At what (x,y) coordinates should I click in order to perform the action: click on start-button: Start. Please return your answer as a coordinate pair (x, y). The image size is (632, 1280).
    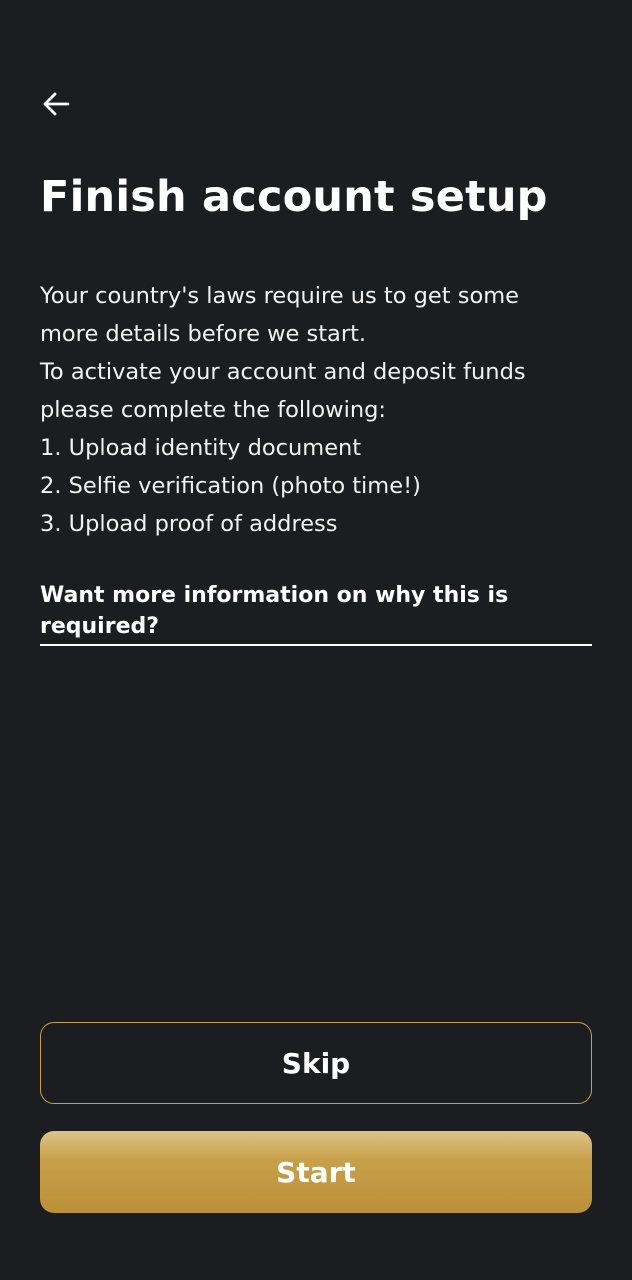
    Looking at the image, I should click on (316, 1172).